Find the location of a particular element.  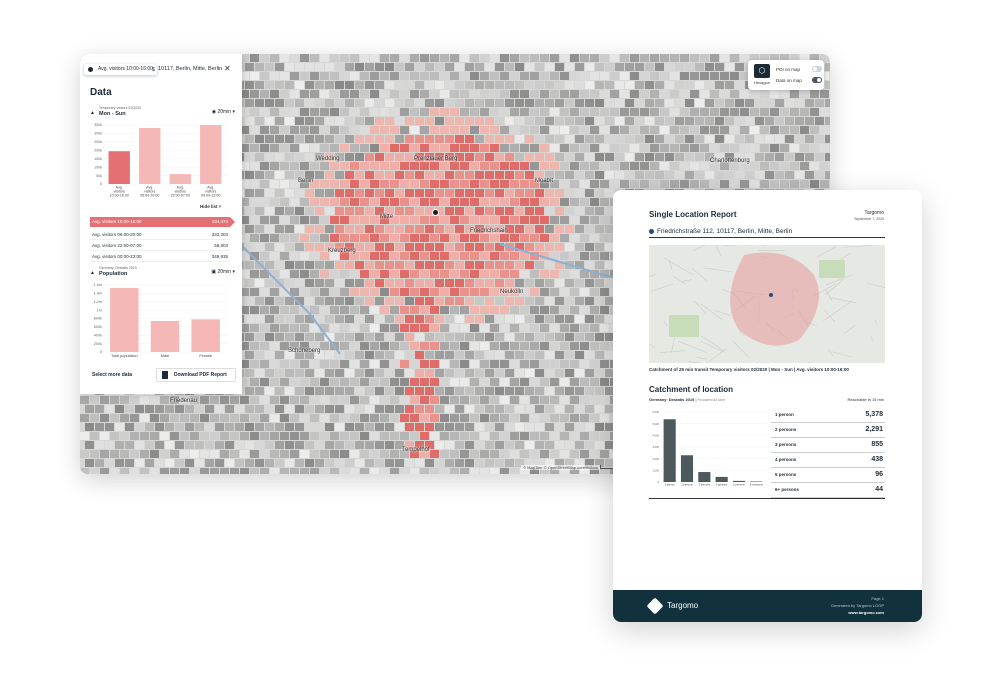

list-item: Avg. visitors 10:00-16:00 194,474 is located at coordinates (162, 222).